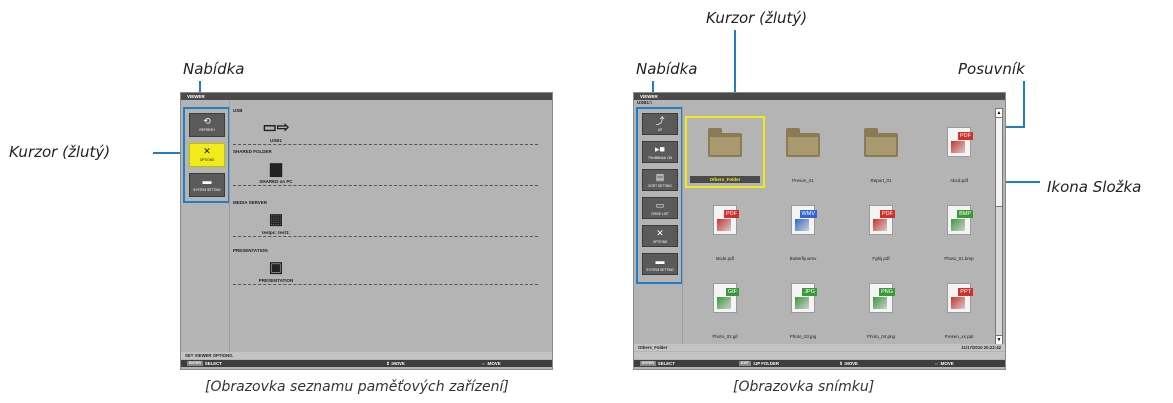 The height and width of the screenshot is (403, 1173). Describe the element at coordinates (276, 181) in the screenshot. I see `device-label: SHARED on PC` at that location.